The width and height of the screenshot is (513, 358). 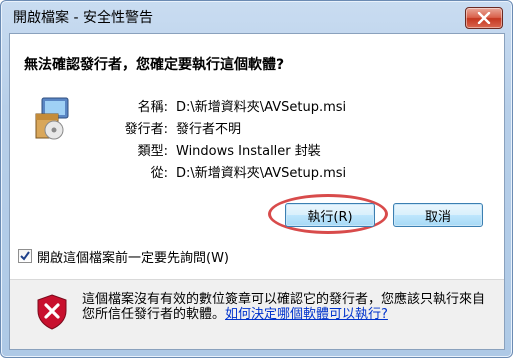 I want to click on shield-warning-icon, so click(x=52, y=312).